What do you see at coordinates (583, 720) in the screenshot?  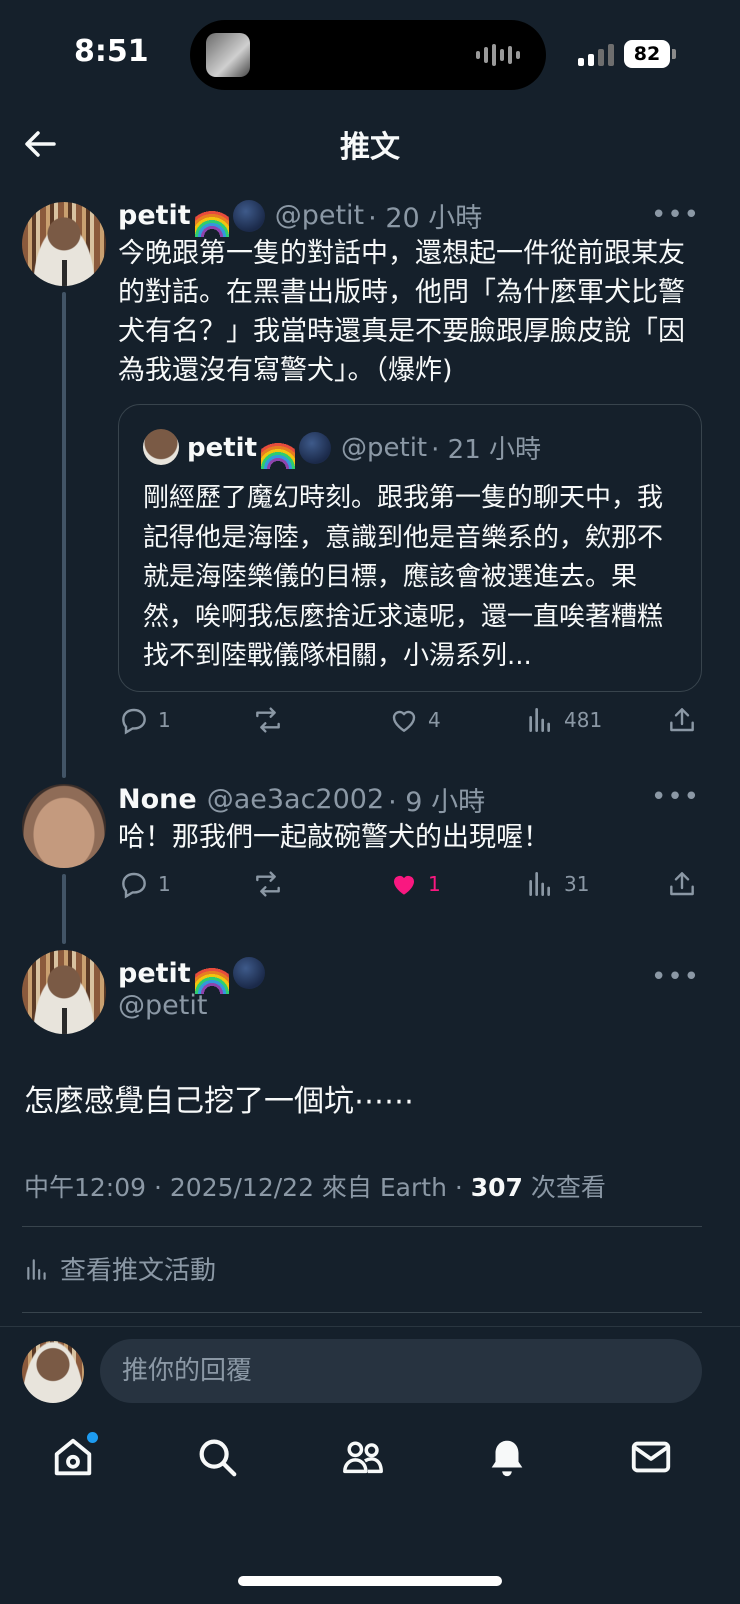 I see `views-count: 481` at bounding box center [583, 720].